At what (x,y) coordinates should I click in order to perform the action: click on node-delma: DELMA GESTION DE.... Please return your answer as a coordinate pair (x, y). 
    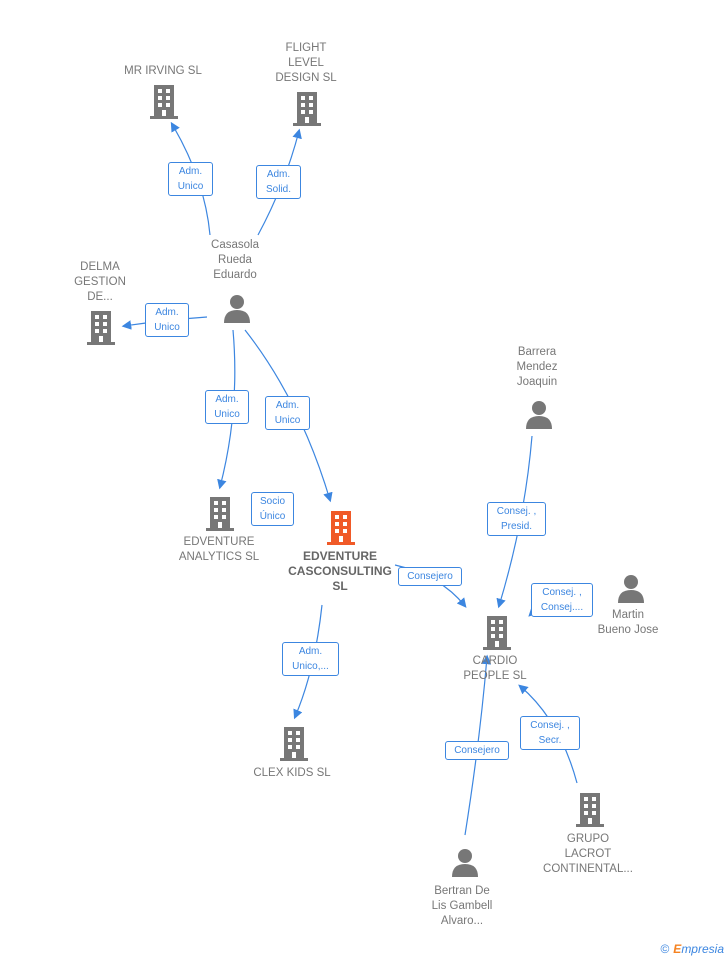
    Looking at the image, I should click on (100, 282).